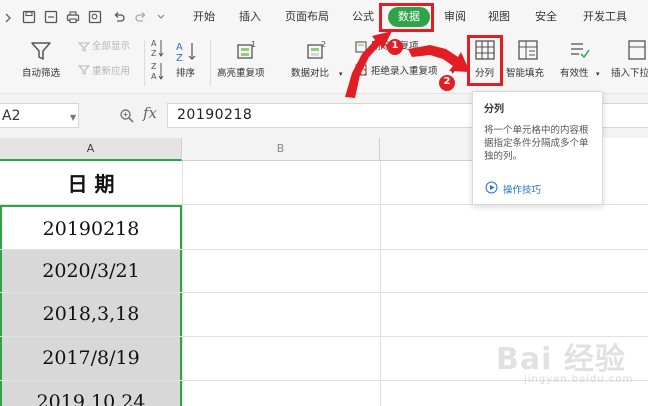  Describe the element at coordinates (150, 113) in the screenshot. I see `fx-button: fx` at that location.